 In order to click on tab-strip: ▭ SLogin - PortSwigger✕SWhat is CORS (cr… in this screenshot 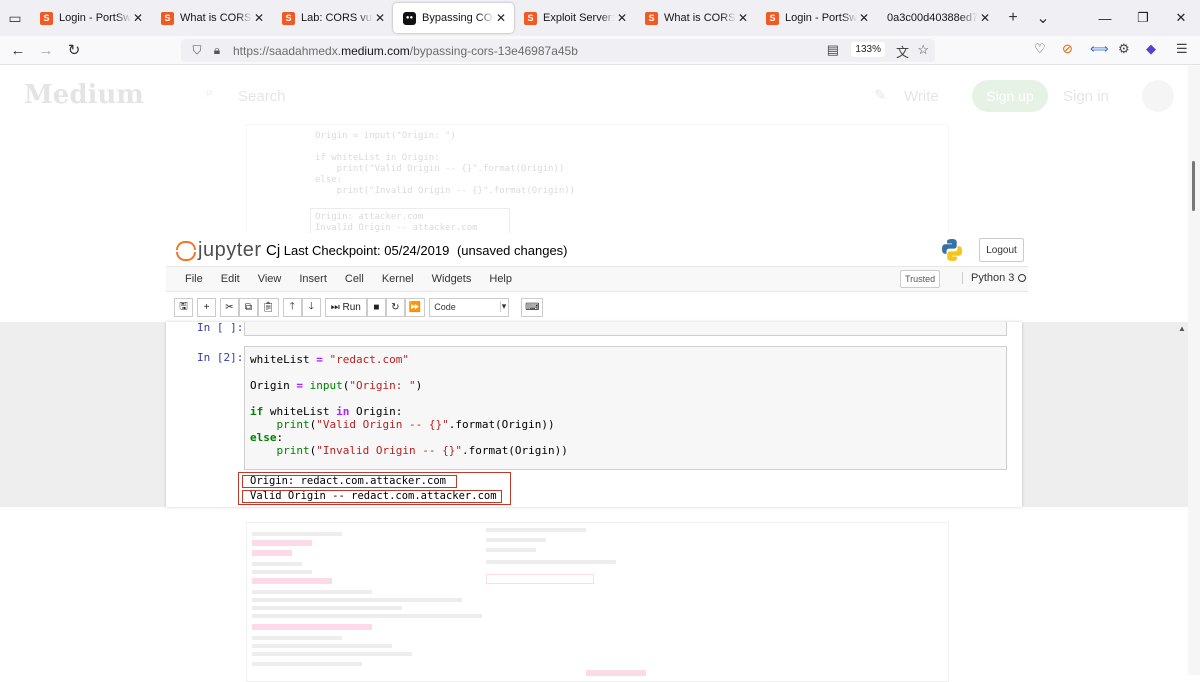, I will do `click(600, 18)`.